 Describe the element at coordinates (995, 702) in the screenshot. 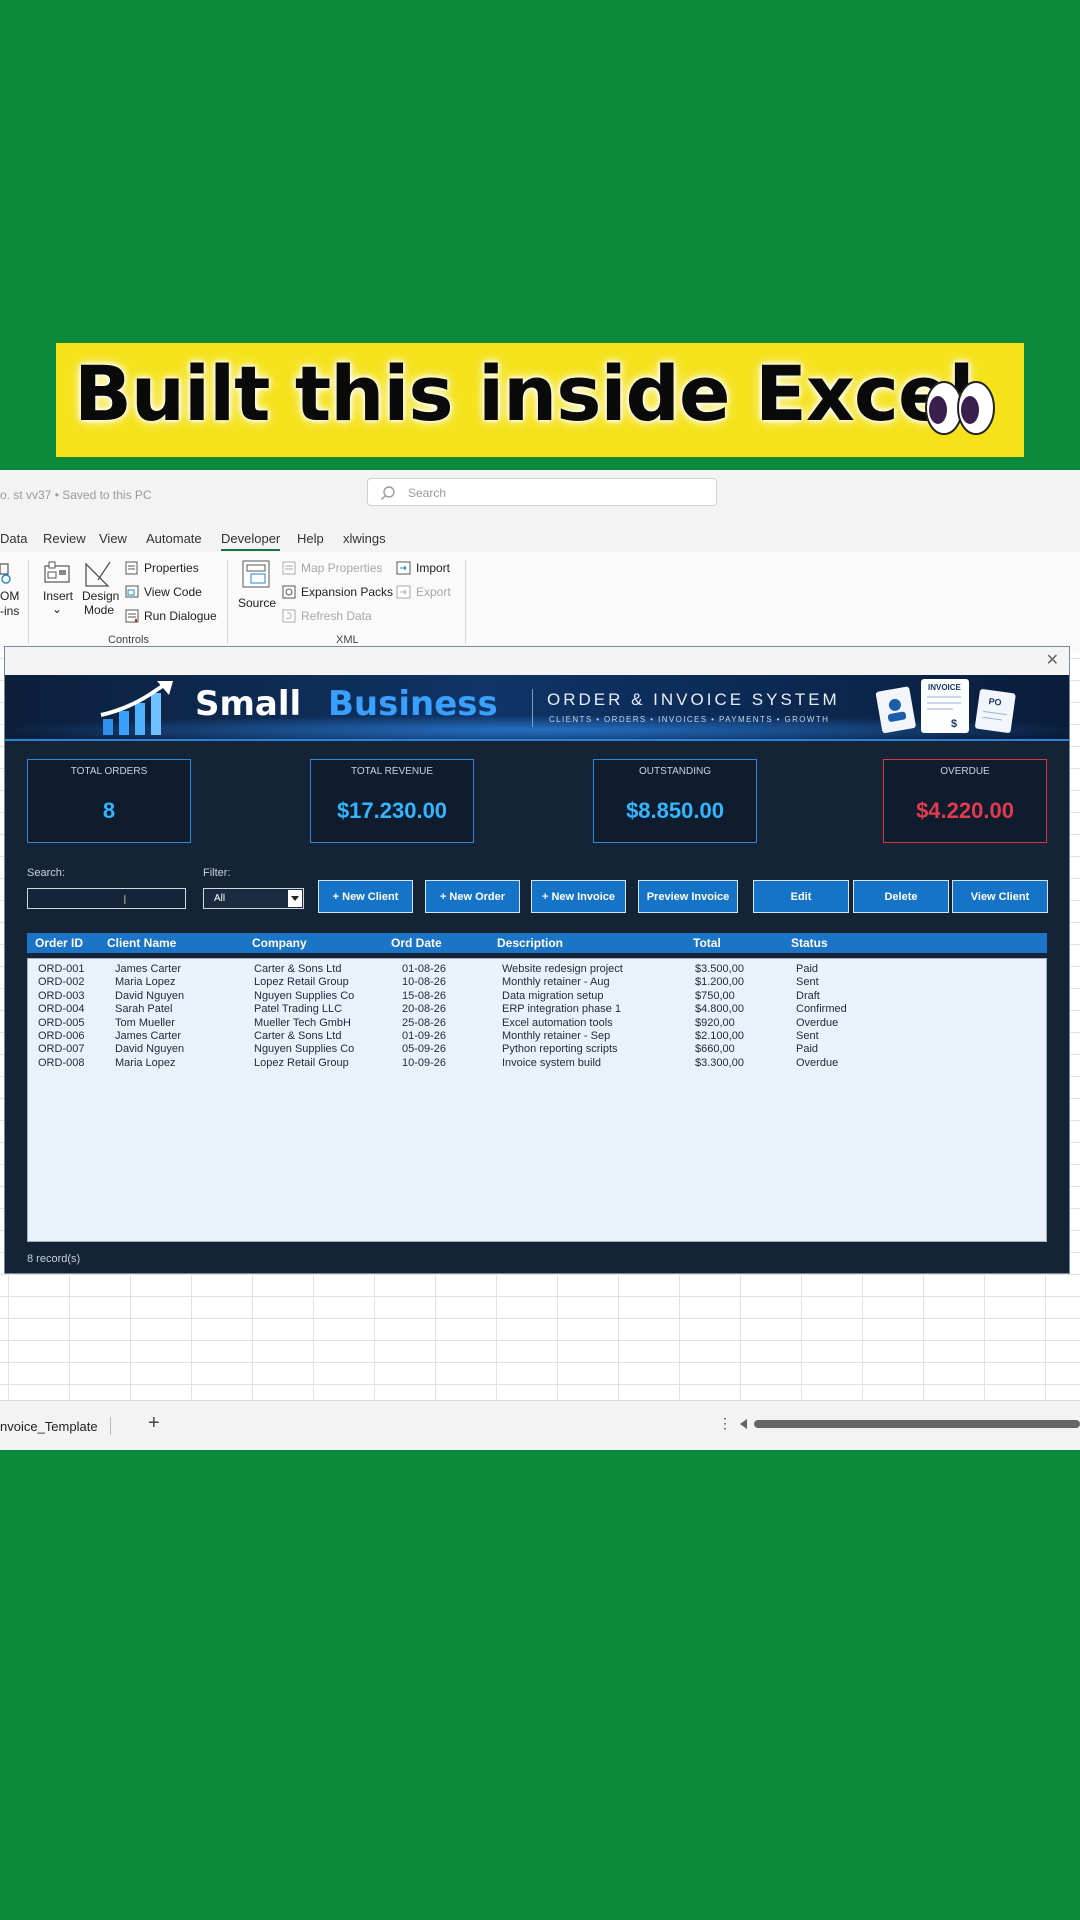

I see `po-doc-label: PO` at that location.